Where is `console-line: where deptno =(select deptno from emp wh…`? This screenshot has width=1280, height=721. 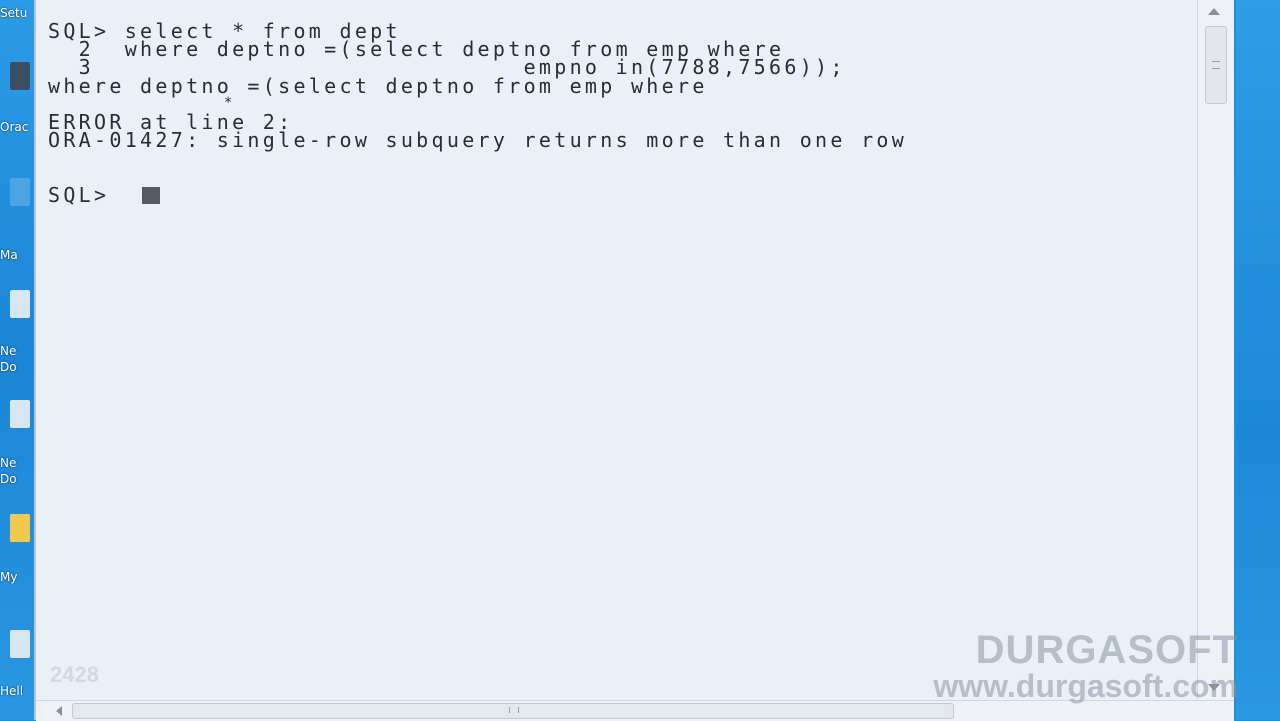 console-line: where deptno =(select deptno from emp wh… is located at coordinates (378, 86).